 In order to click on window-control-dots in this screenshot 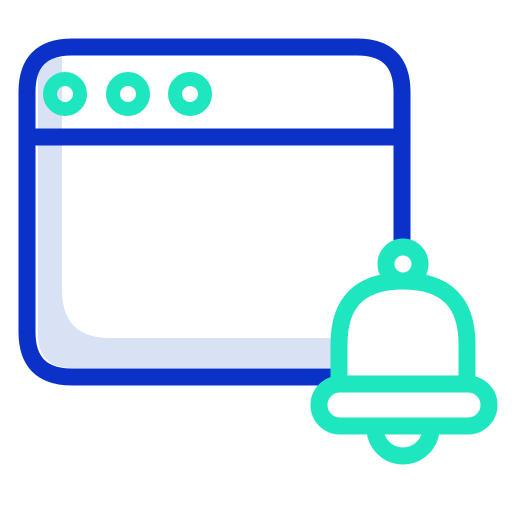, I will do `click(127, 94)`.